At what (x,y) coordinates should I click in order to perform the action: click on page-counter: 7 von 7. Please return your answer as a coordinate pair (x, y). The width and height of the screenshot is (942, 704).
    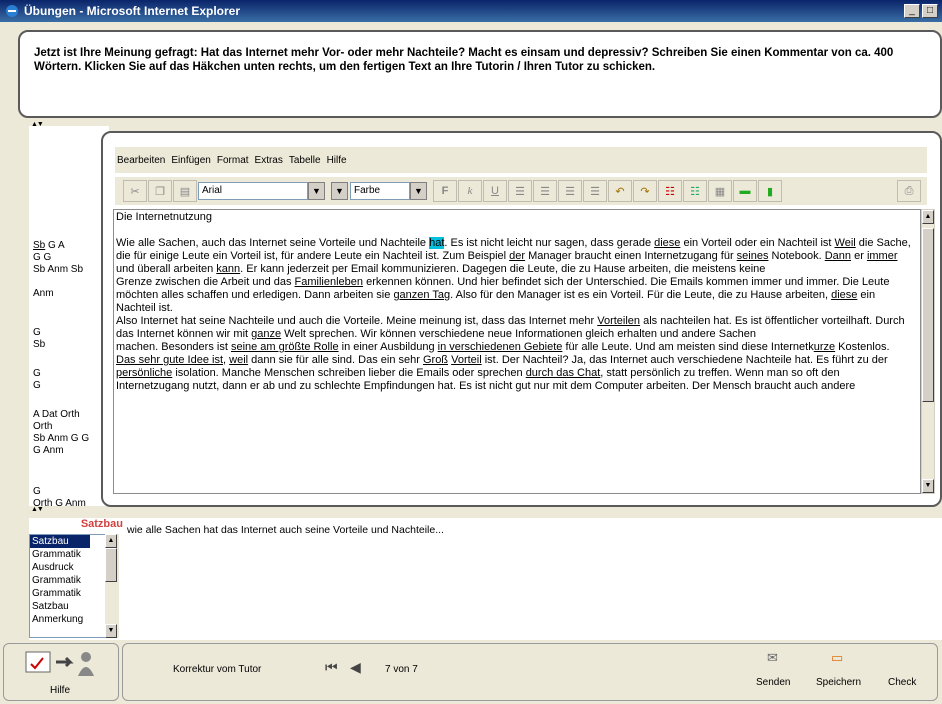
    Looking at the image, I should click on (401, 669).